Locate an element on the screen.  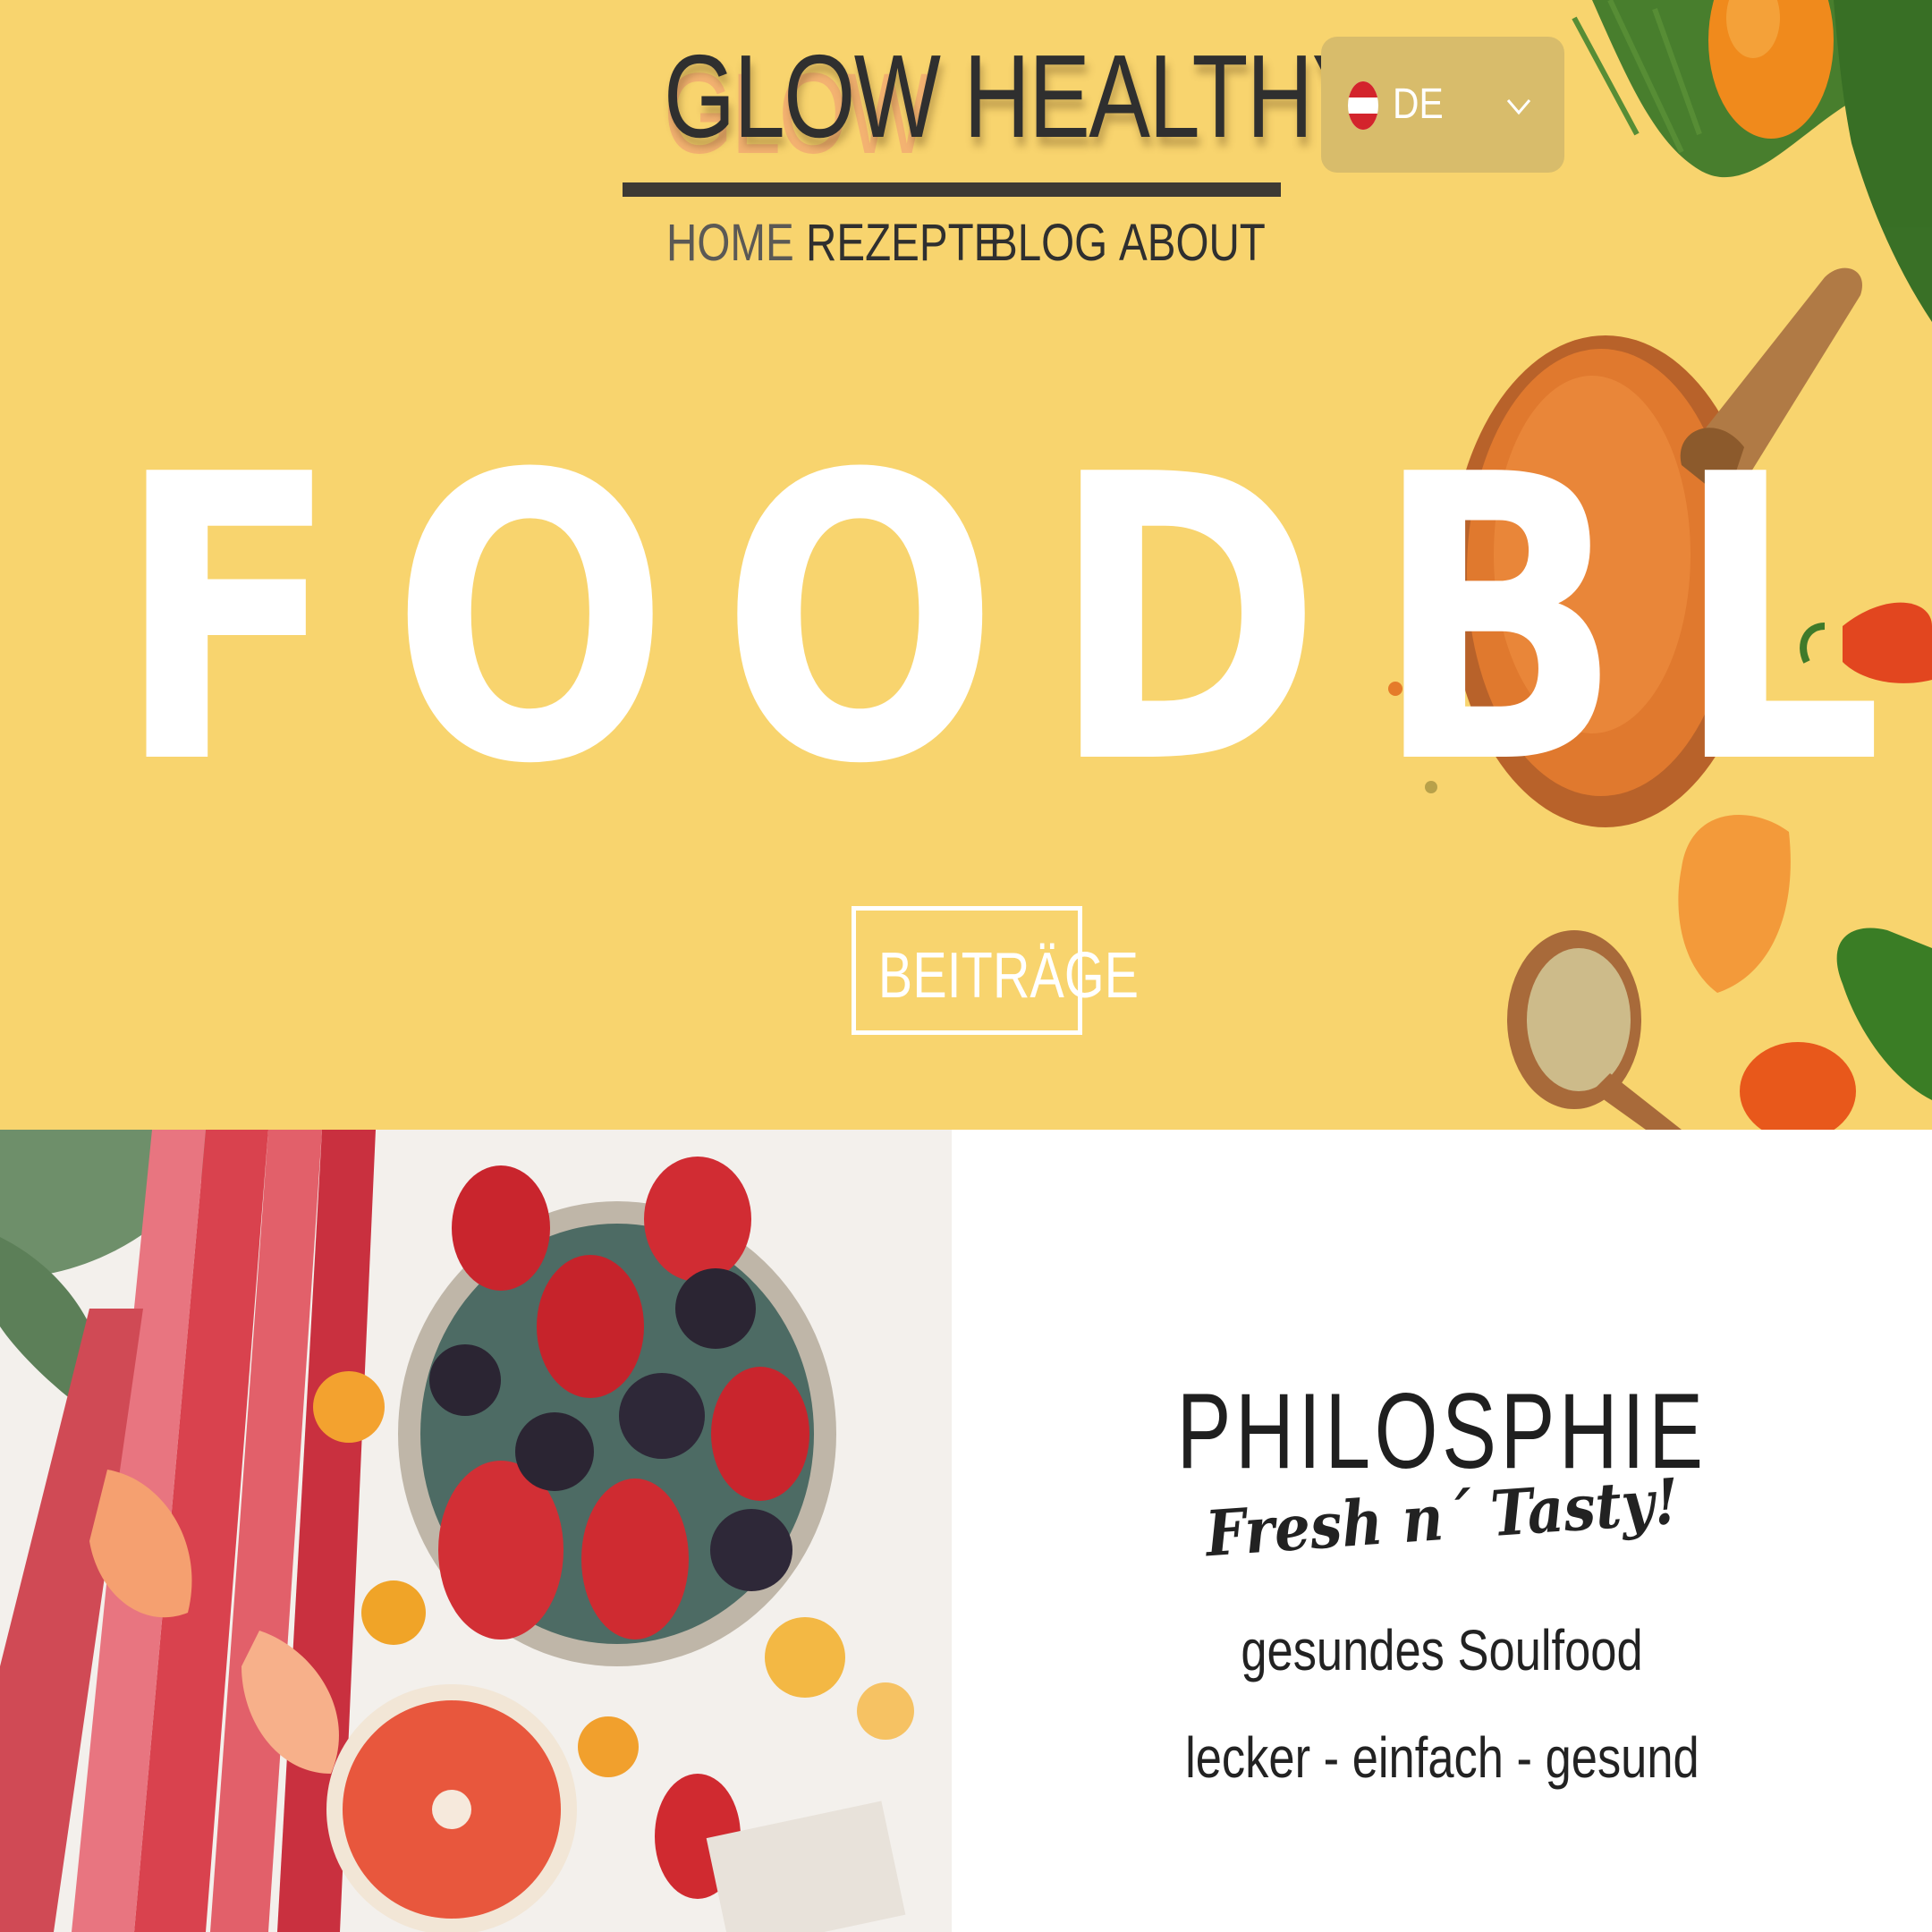
language-code: DE is located at coordinates (1418, 104).